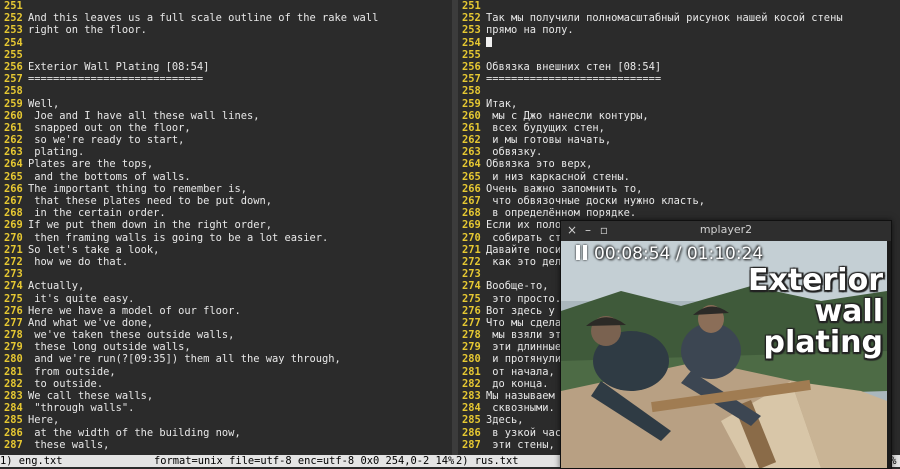 This screenshot has height=469, width=900. What do you see at coordinates (567, 116) in the screenshot?
I see `line-text: мы с Джо нанесли контуры,` at bounding box center [567, 116].